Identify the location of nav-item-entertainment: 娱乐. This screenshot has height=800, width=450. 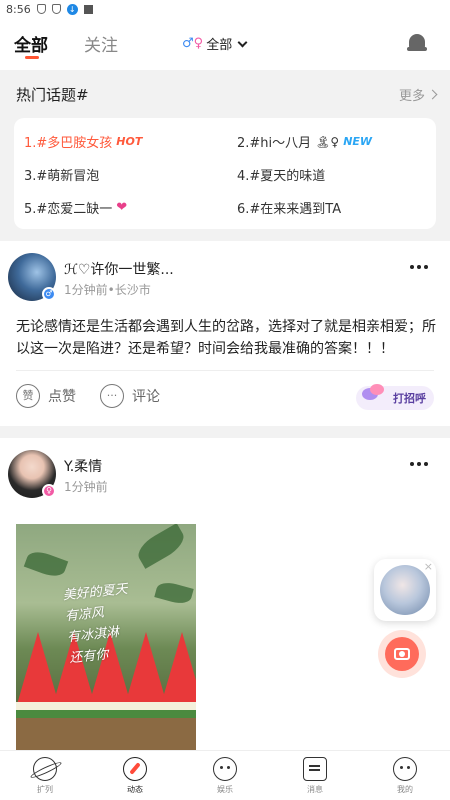
(225, 775).